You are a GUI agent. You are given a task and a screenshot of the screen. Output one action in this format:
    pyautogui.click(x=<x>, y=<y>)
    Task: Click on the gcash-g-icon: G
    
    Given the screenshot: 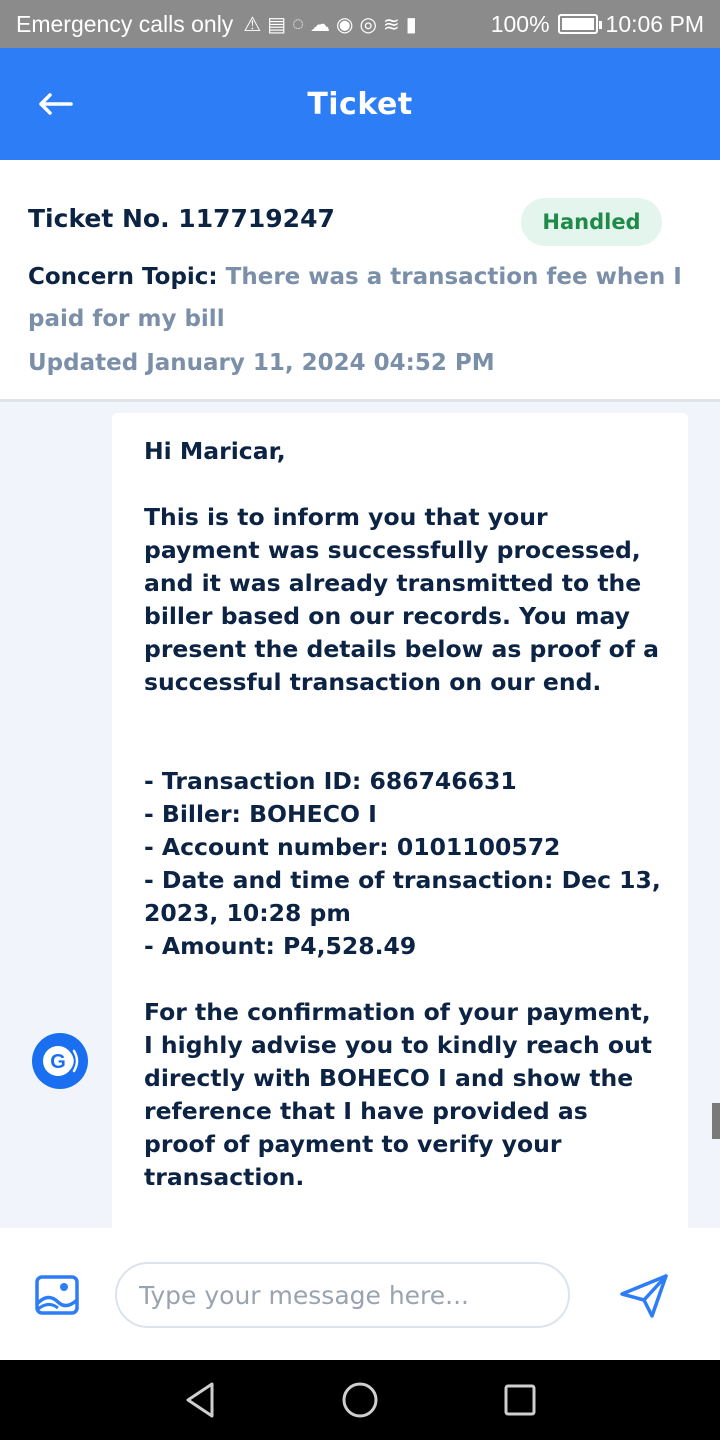 What is the action you would take?
    pyautogui.click(x=61, y=1061)
    